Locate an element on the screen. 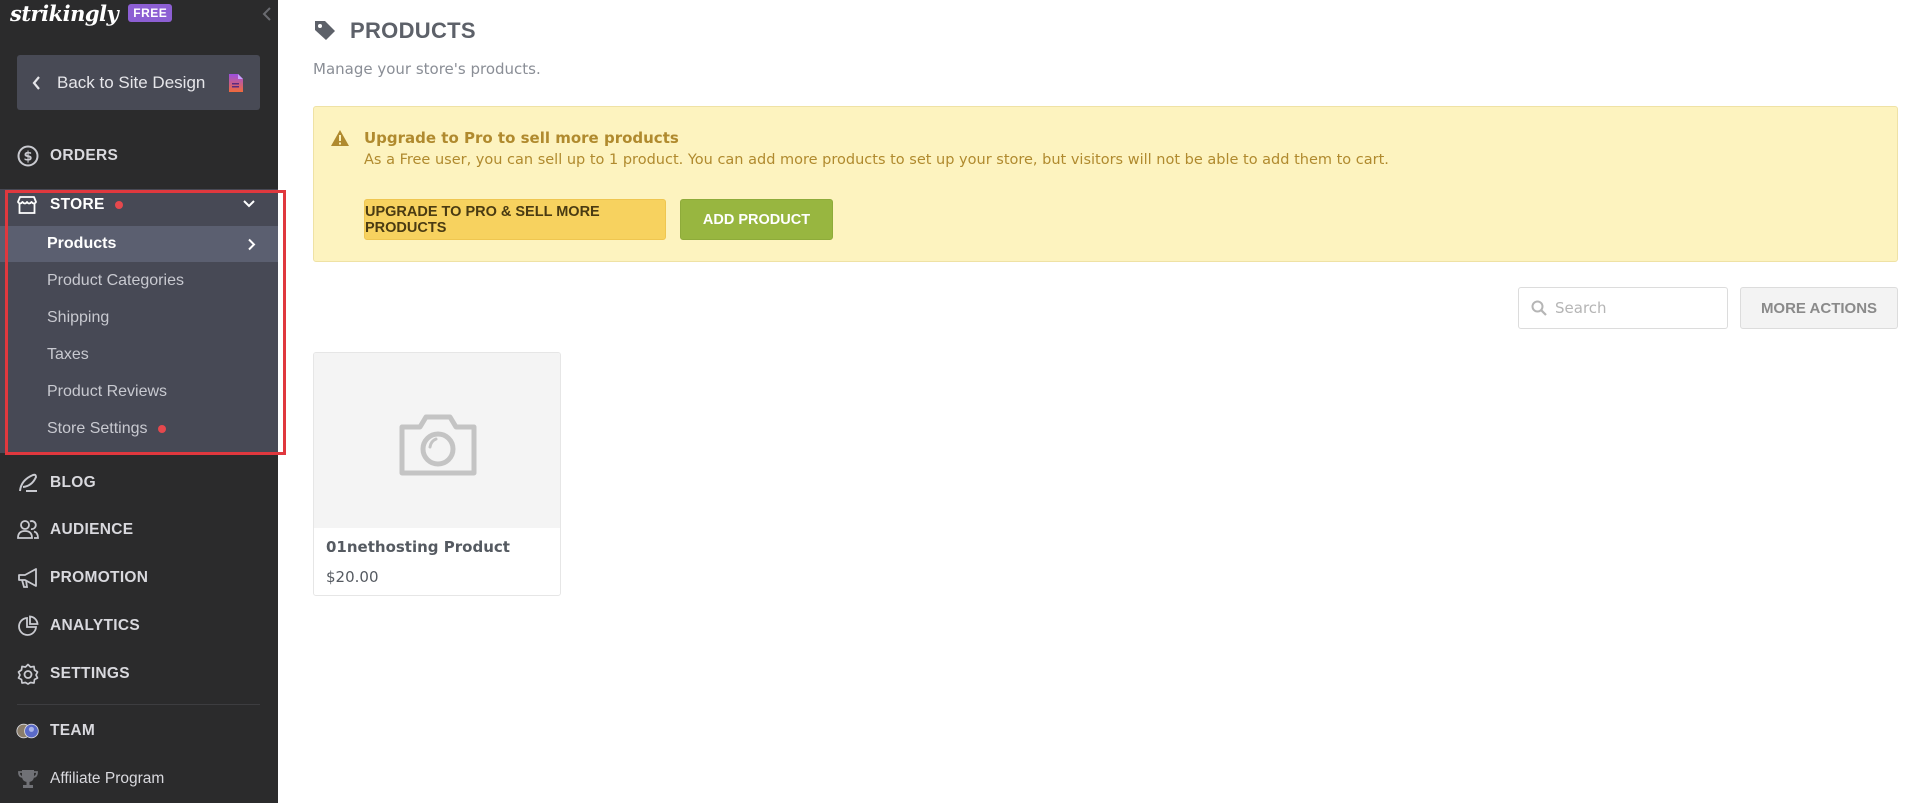  product-price: $20.00 is located at coordinates (352, 577).